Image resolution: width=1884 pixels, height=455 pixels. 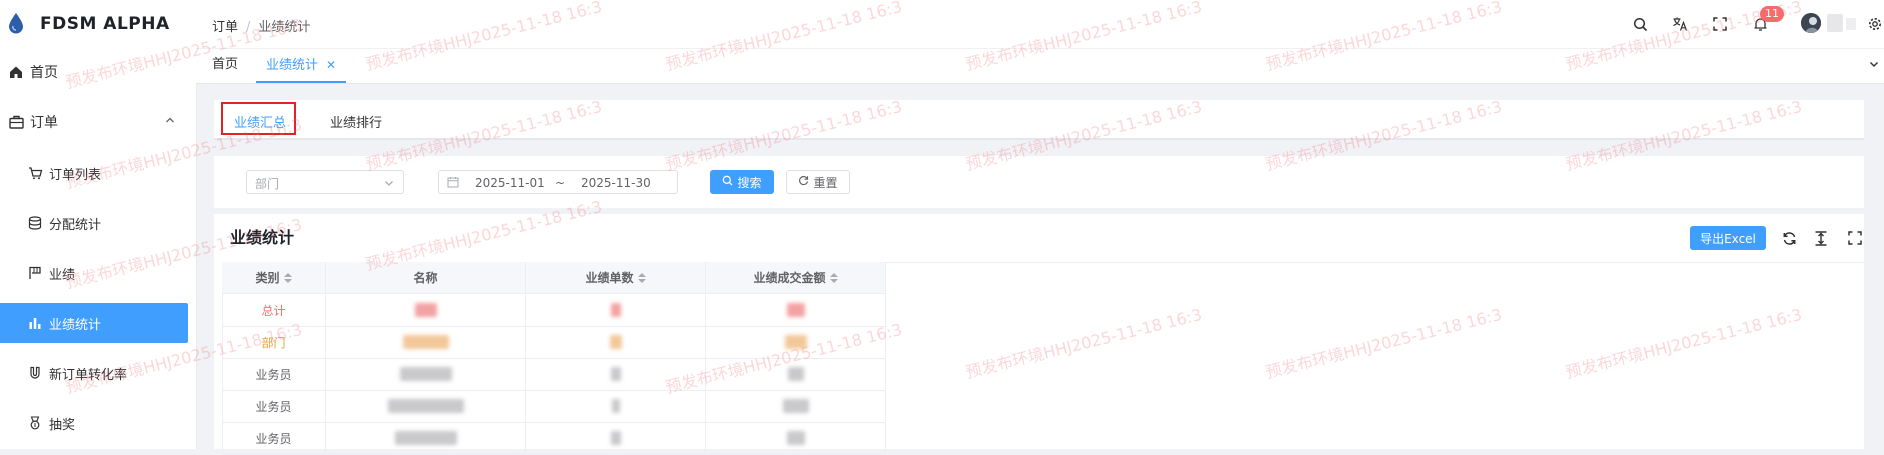 What do you see at coordinates (331, 65) in the screenshot?
I see `close-icon: ✕` at bounding box center [331, 65].